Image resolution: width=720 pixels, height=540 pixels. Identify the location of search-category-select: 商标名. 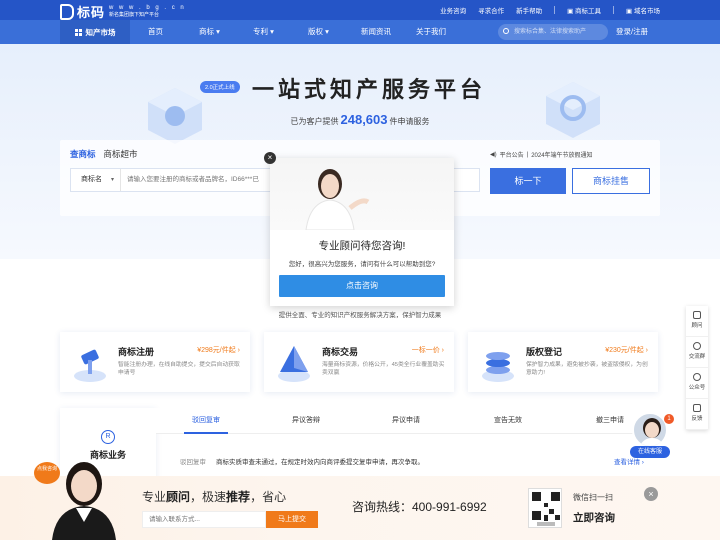
(96, 180).